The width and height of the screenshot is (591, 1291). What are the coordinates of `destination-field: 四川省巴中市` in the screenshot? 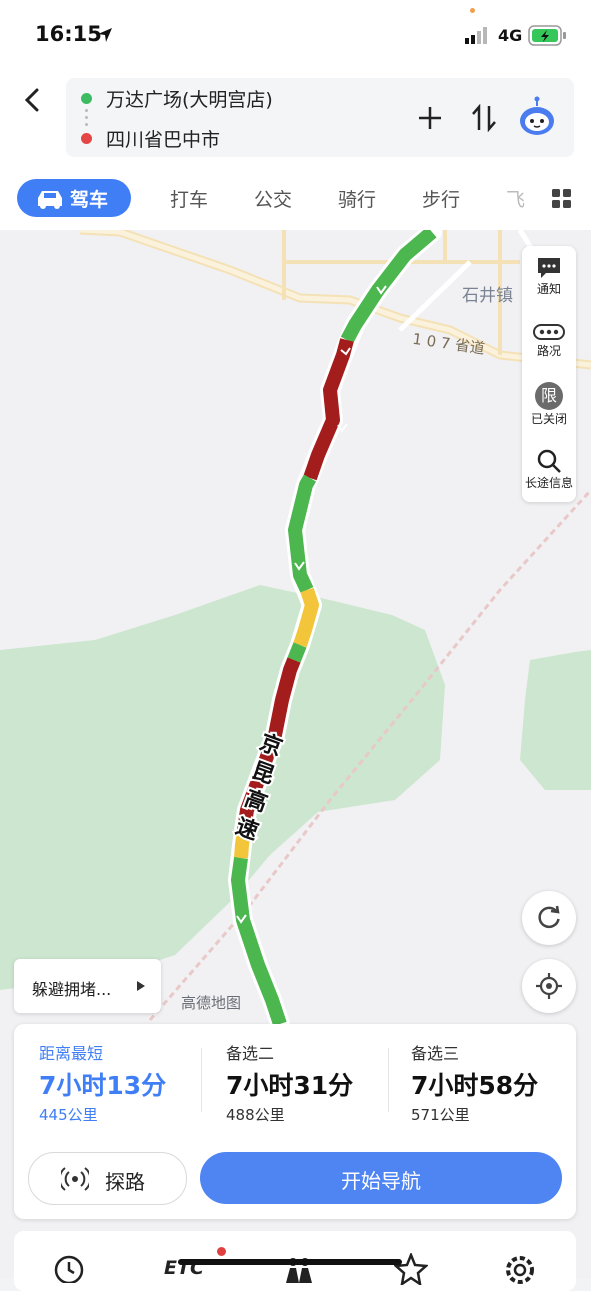 It's located at (163, 138).